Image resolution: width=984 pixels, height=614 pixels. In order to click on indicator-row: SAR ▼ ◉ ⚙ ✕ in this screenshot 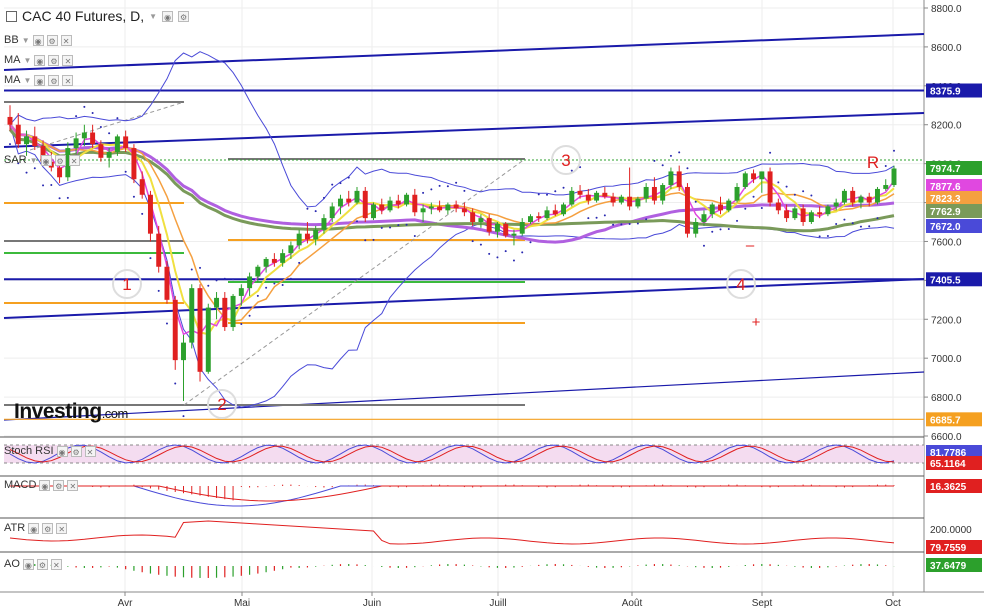, I will do `click(42, 160)`.